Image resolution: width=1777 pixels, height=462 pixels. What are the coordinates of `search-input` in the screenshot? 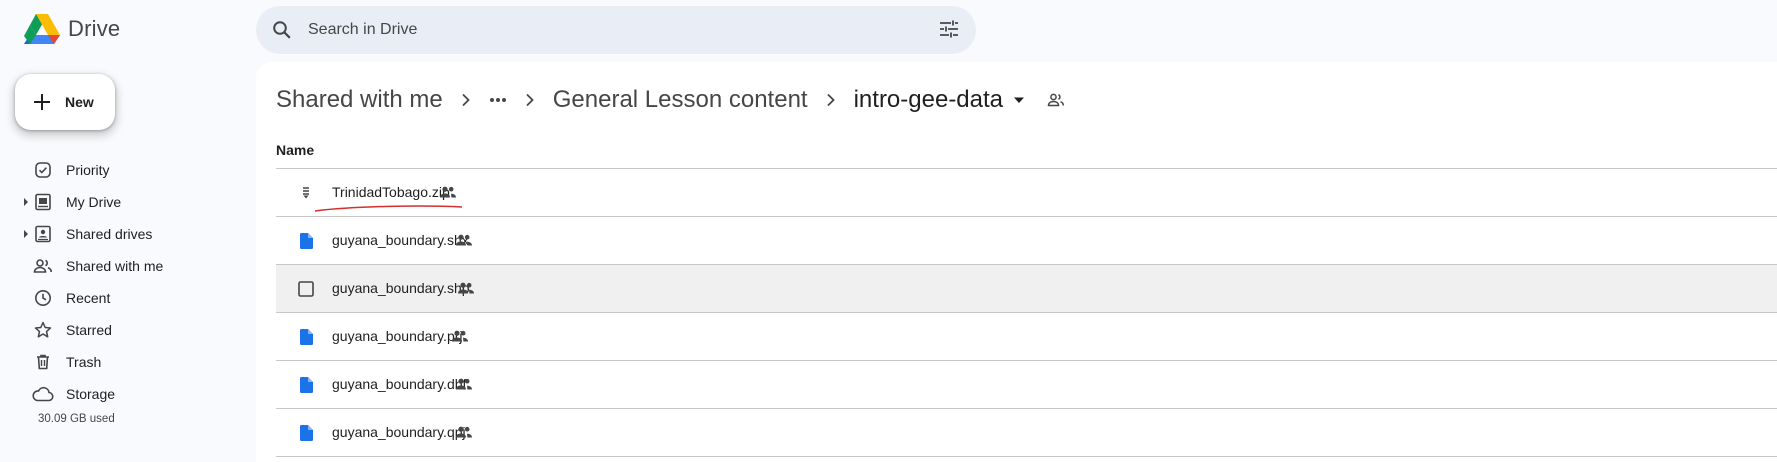 It's located at (598, 30).